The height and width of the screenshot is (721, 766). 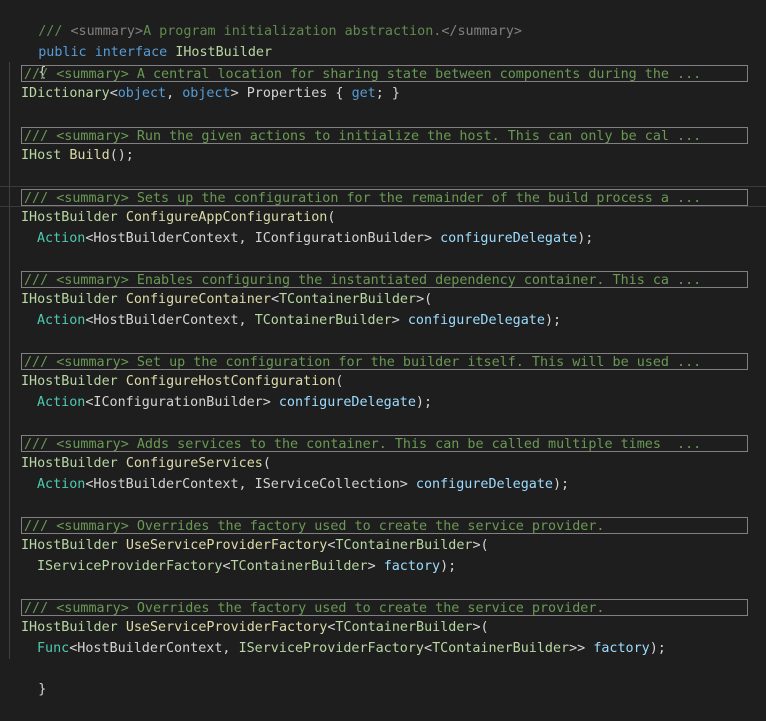 What do you see at coordinates (339, 238) in the screenshot?
I see `code-token: IConfigurationBuilder` at bounding box center [339, 238].